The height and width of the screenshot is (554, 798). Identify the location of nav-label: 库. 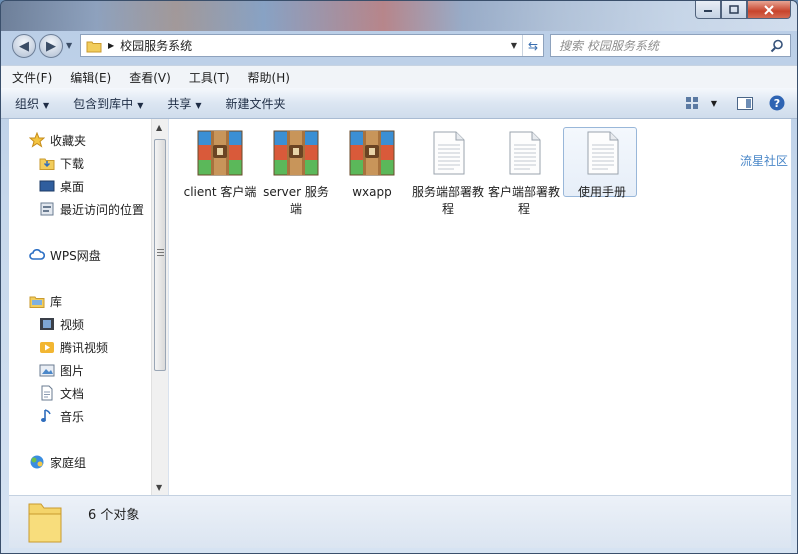
(56, 301).